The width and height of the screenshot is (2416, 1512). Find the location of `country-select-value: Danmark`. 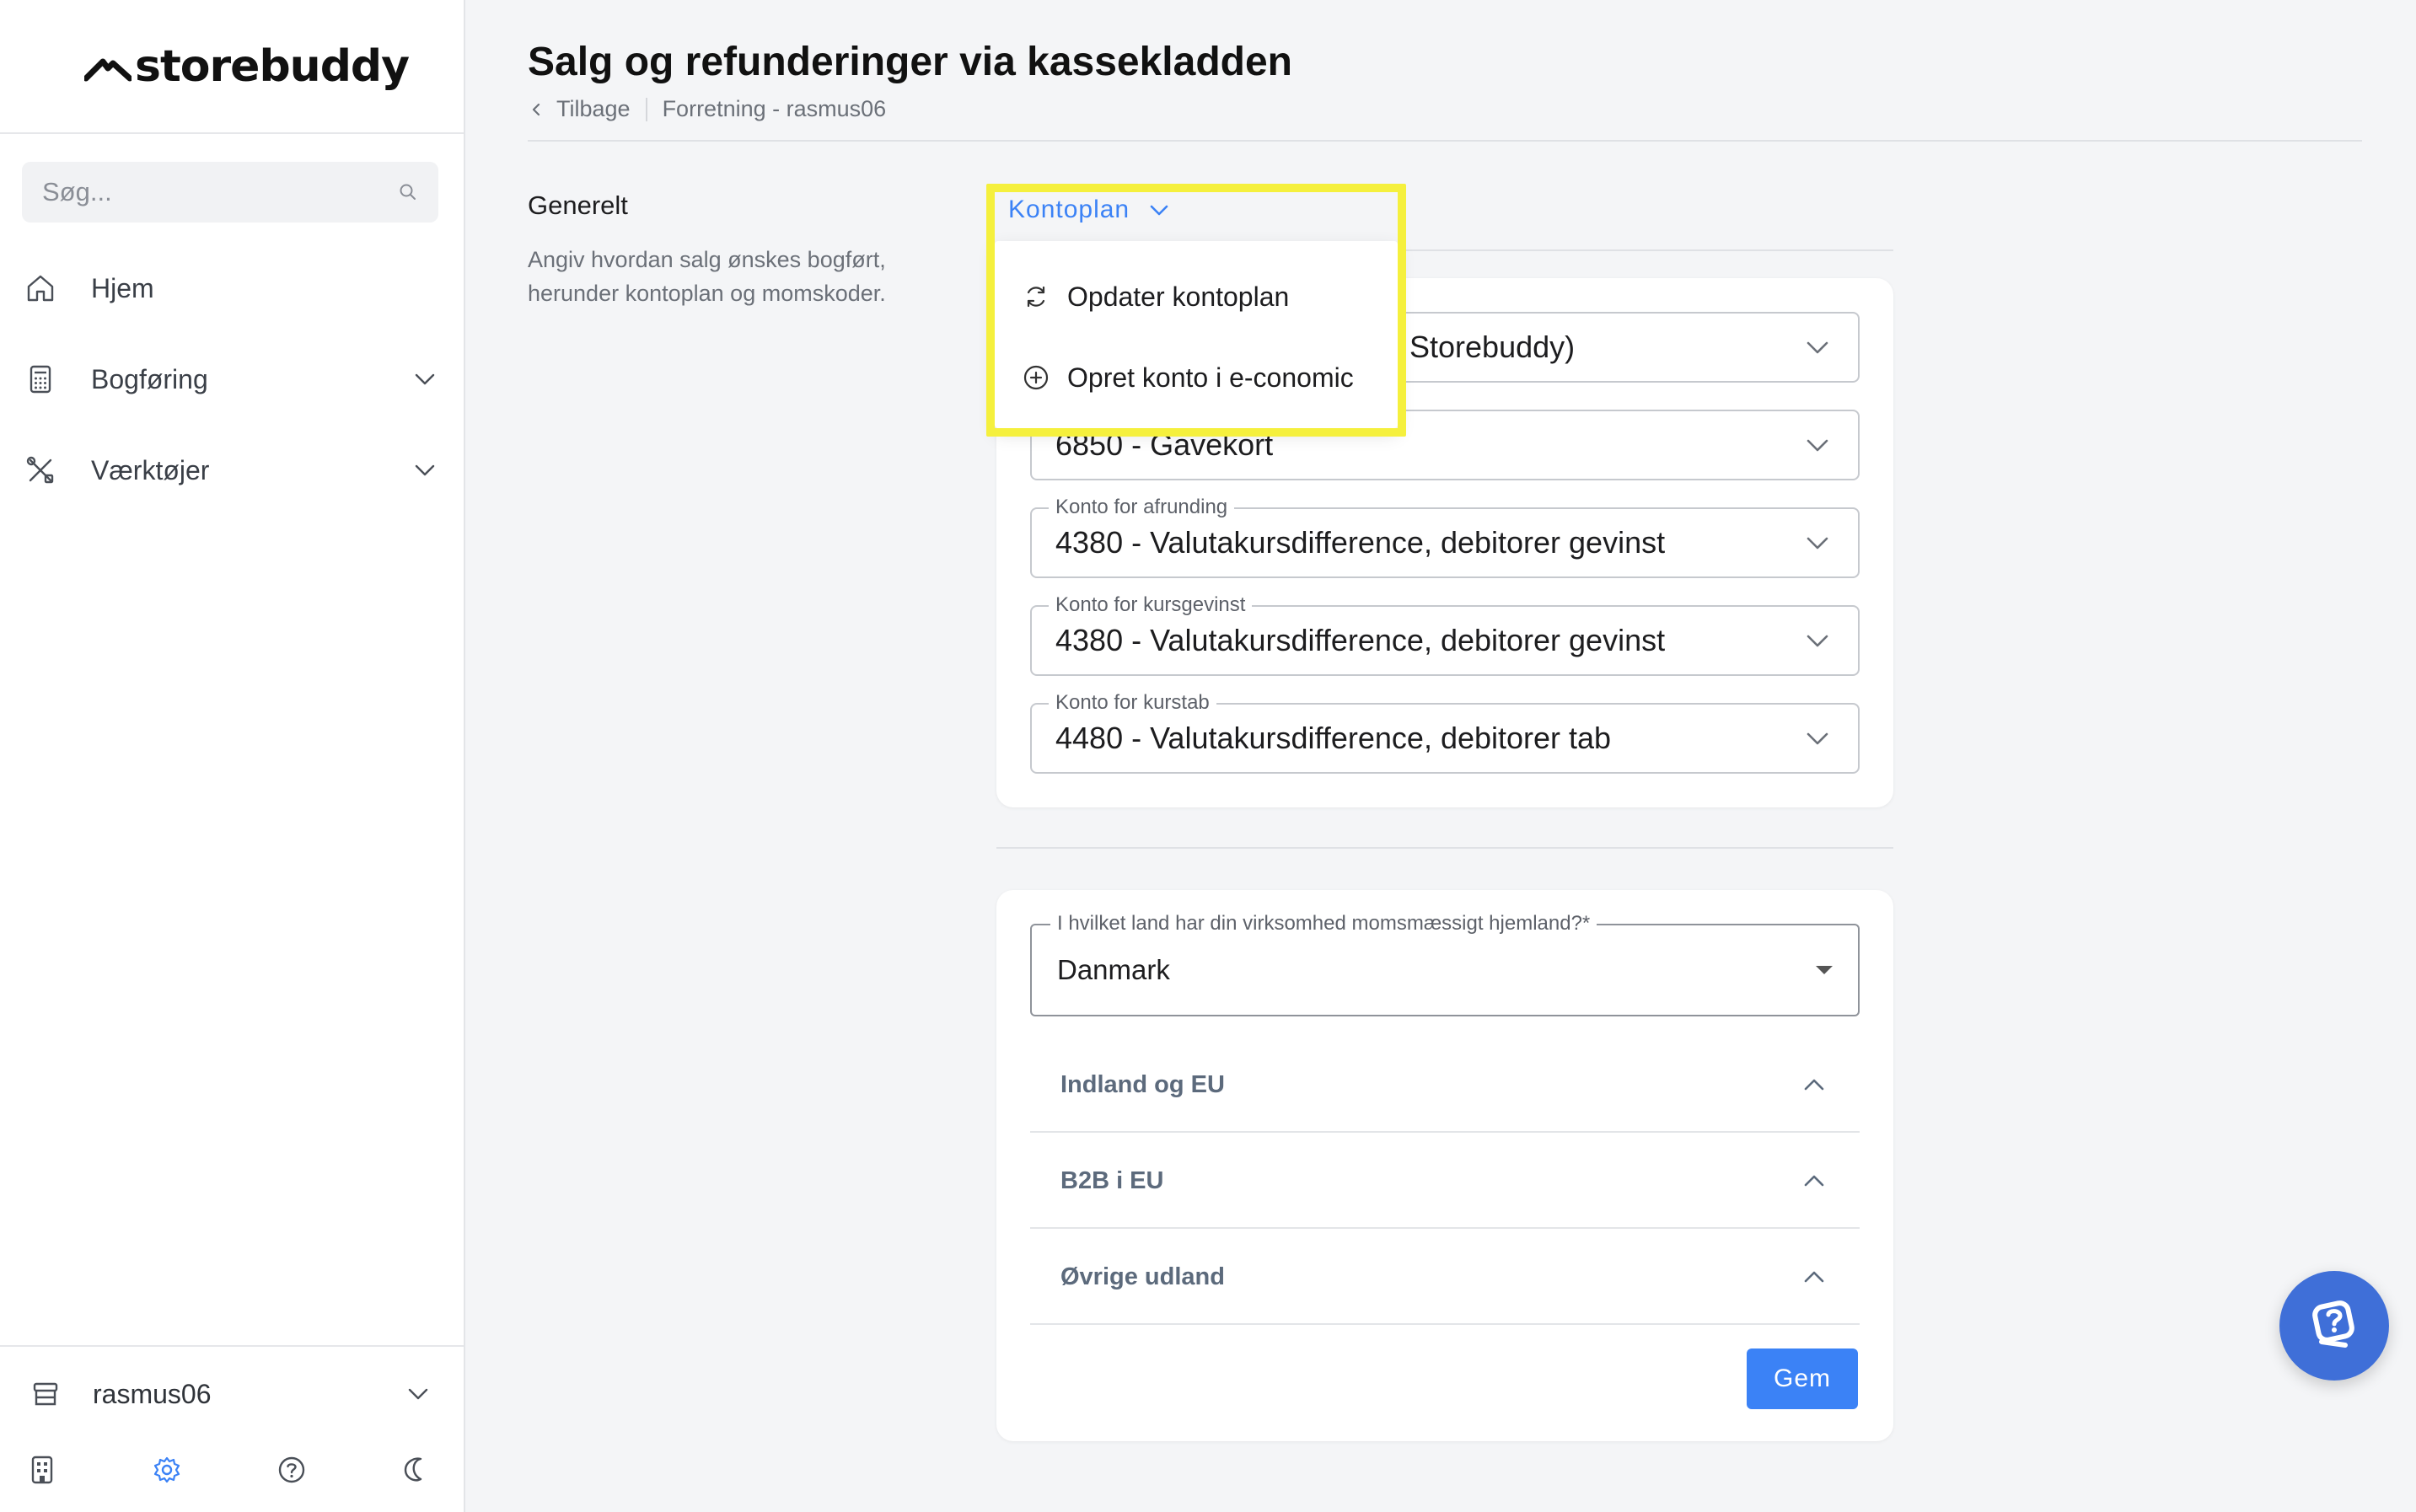

country-select-value: Danmark is located at coordinates (1113, 969).